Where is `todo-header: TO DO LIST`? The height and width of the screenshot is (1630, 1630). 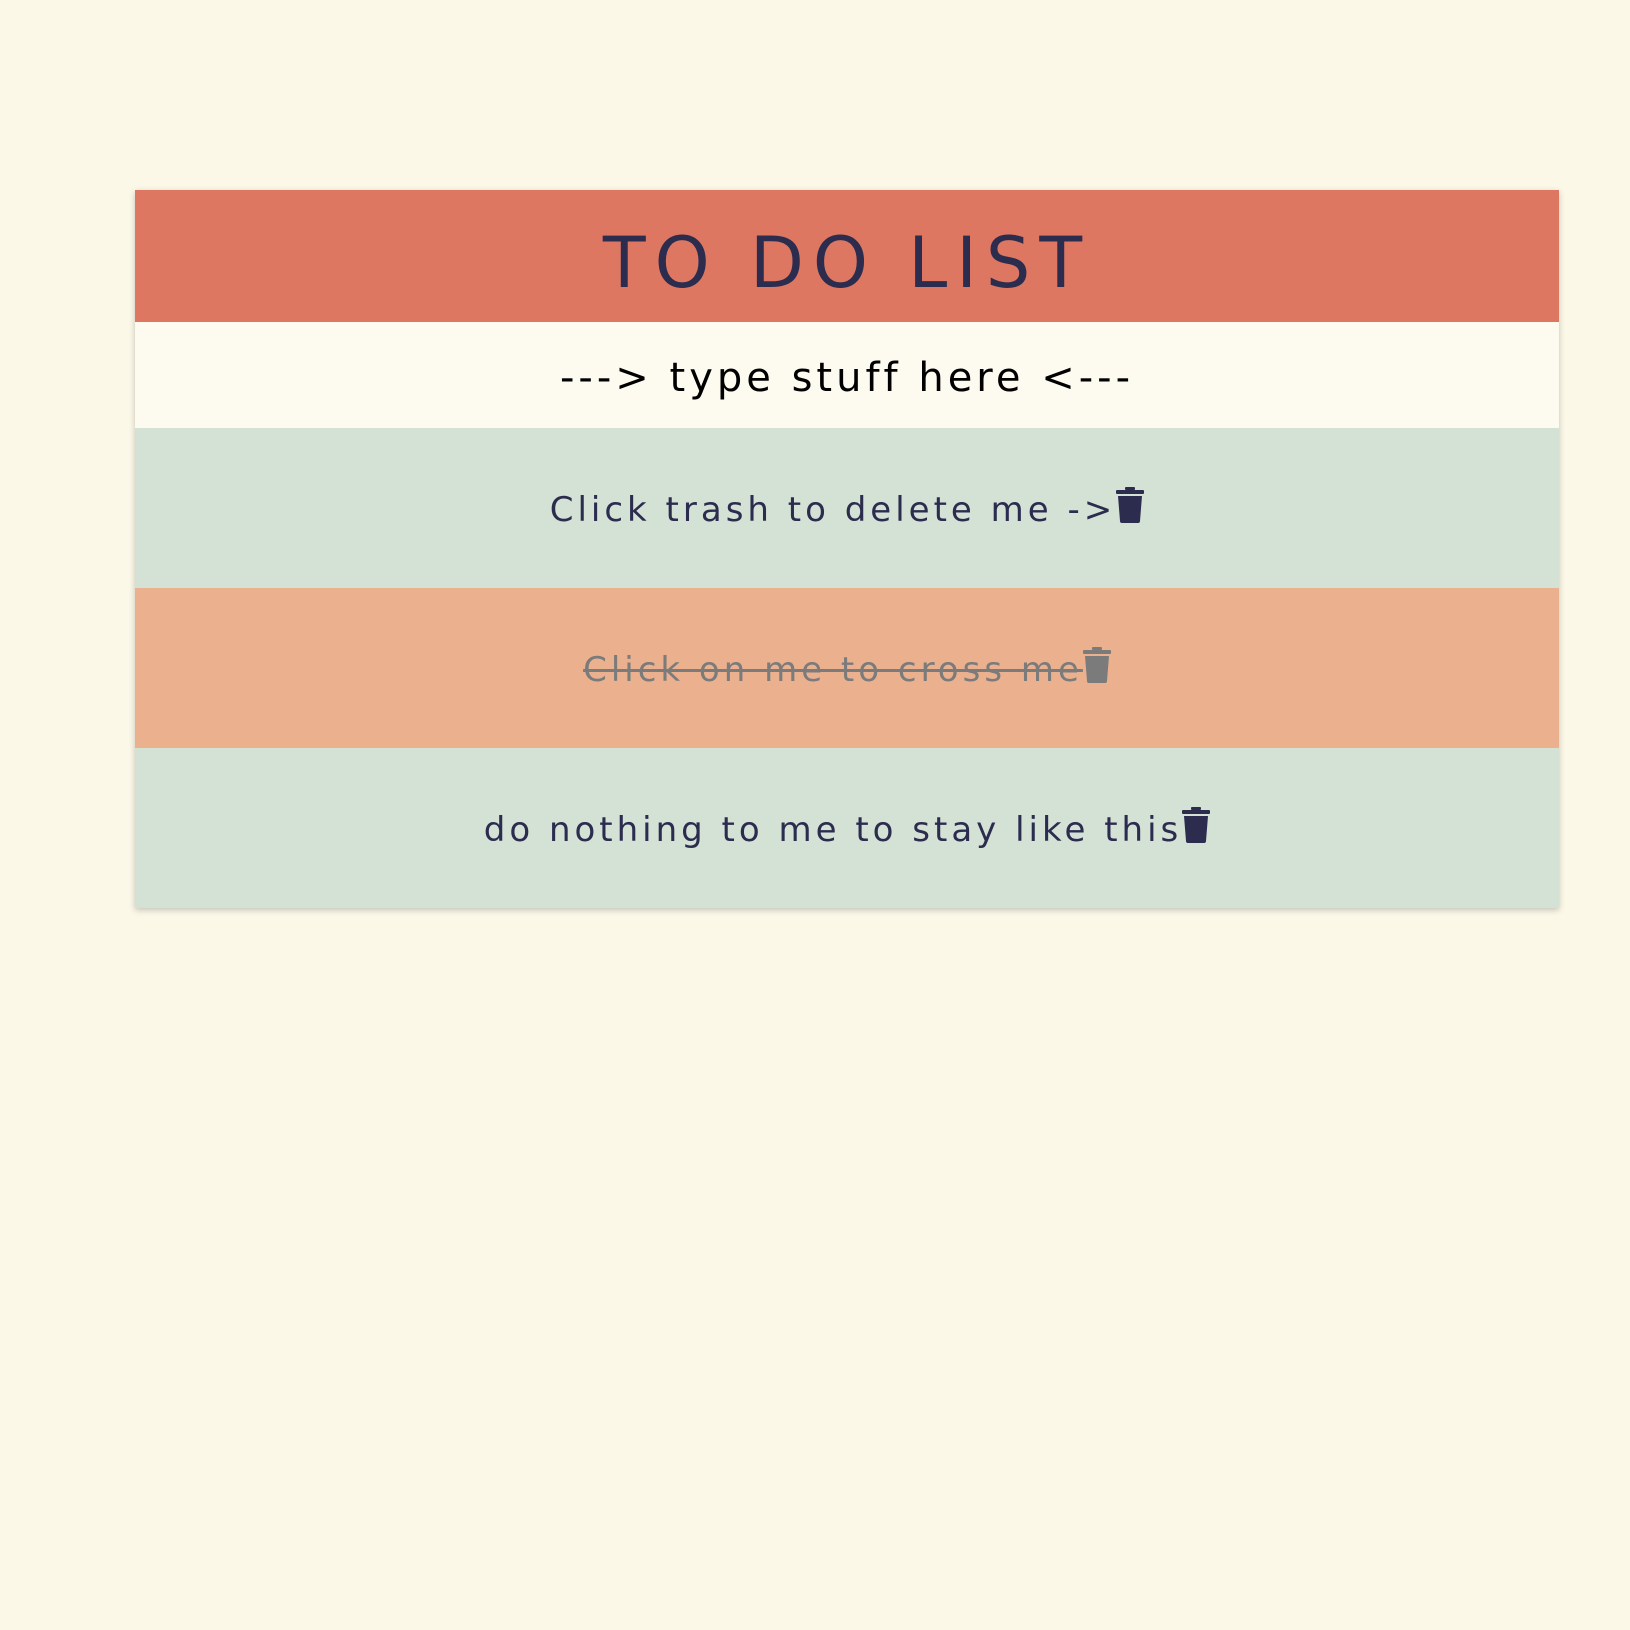 todo-header: TO DO LIST is located at coordinates (847, 256).